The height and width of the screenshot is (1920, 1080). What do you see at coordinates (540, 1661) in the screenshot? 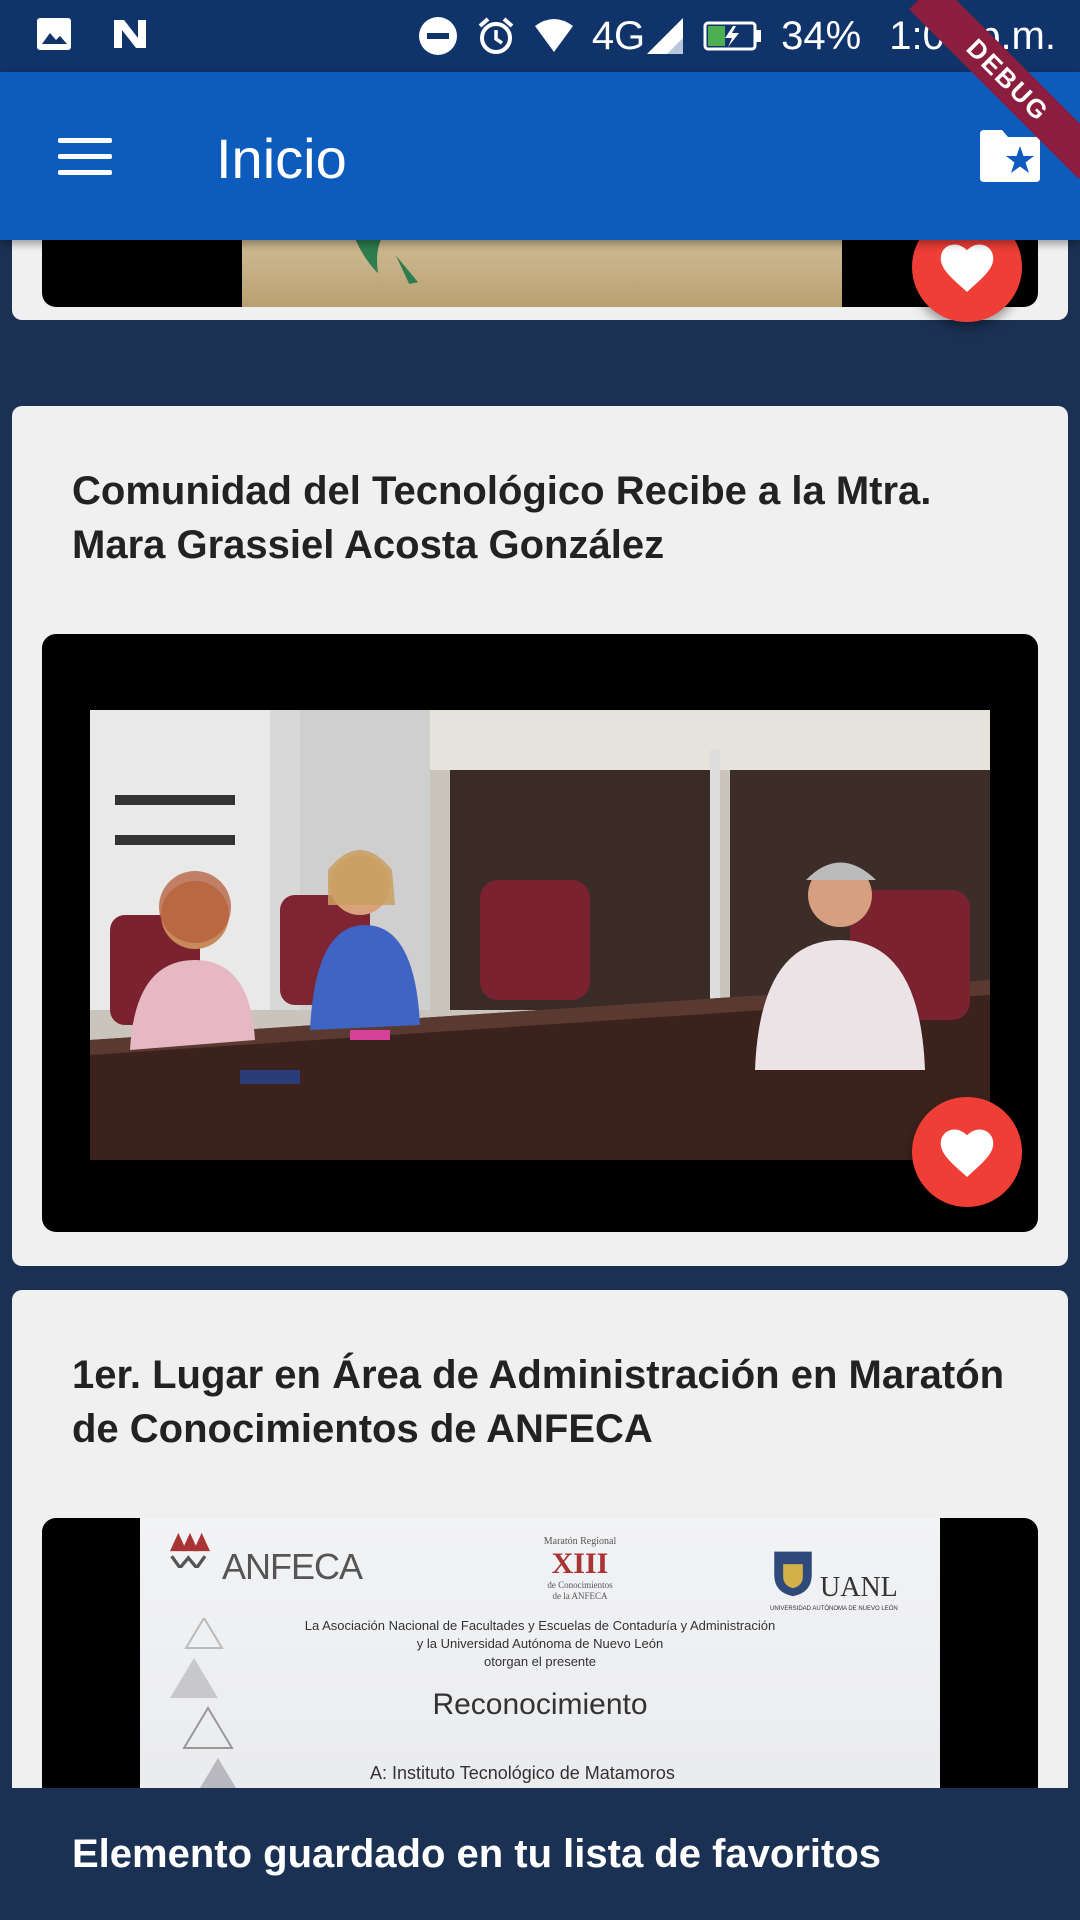
I see `certificate-body-line3: otorgan el presente` at bounding box center [540, 1661].